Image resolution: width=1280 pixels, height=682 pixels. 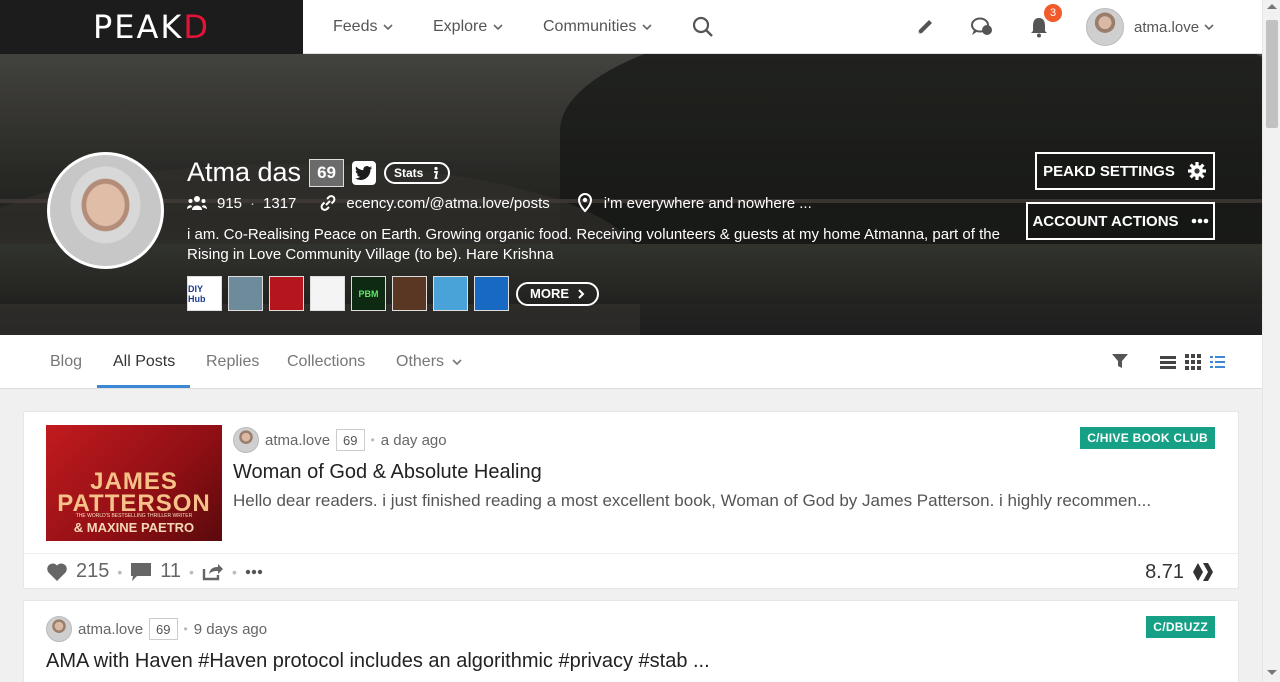 What do you see at coordinates (213, 572) in the screenshot?
I see `reblog-icon` at bounding box center [213, 572].